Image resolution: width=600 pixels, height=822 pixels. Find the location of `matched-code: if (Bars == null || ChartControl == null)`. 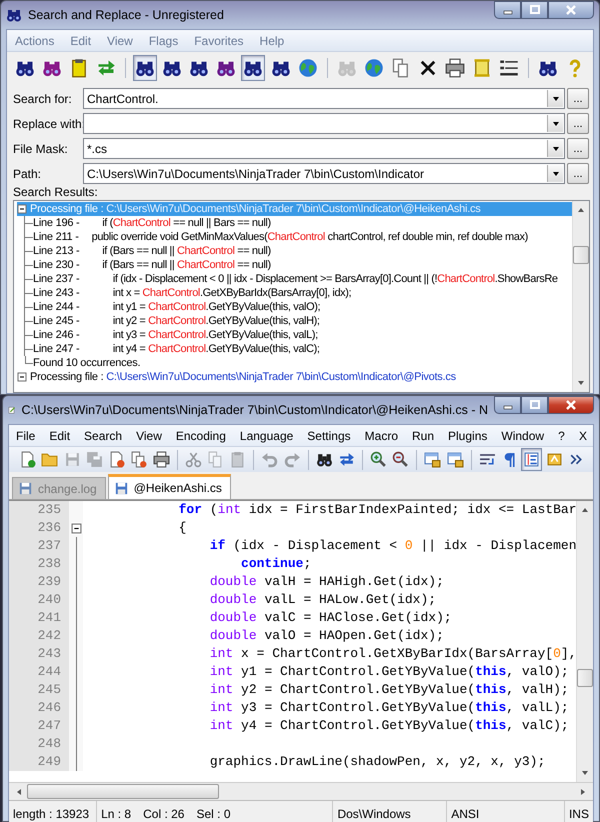

matched-code: if (Bars == null || ChartControl == null) is located at coordinates (186, 251).